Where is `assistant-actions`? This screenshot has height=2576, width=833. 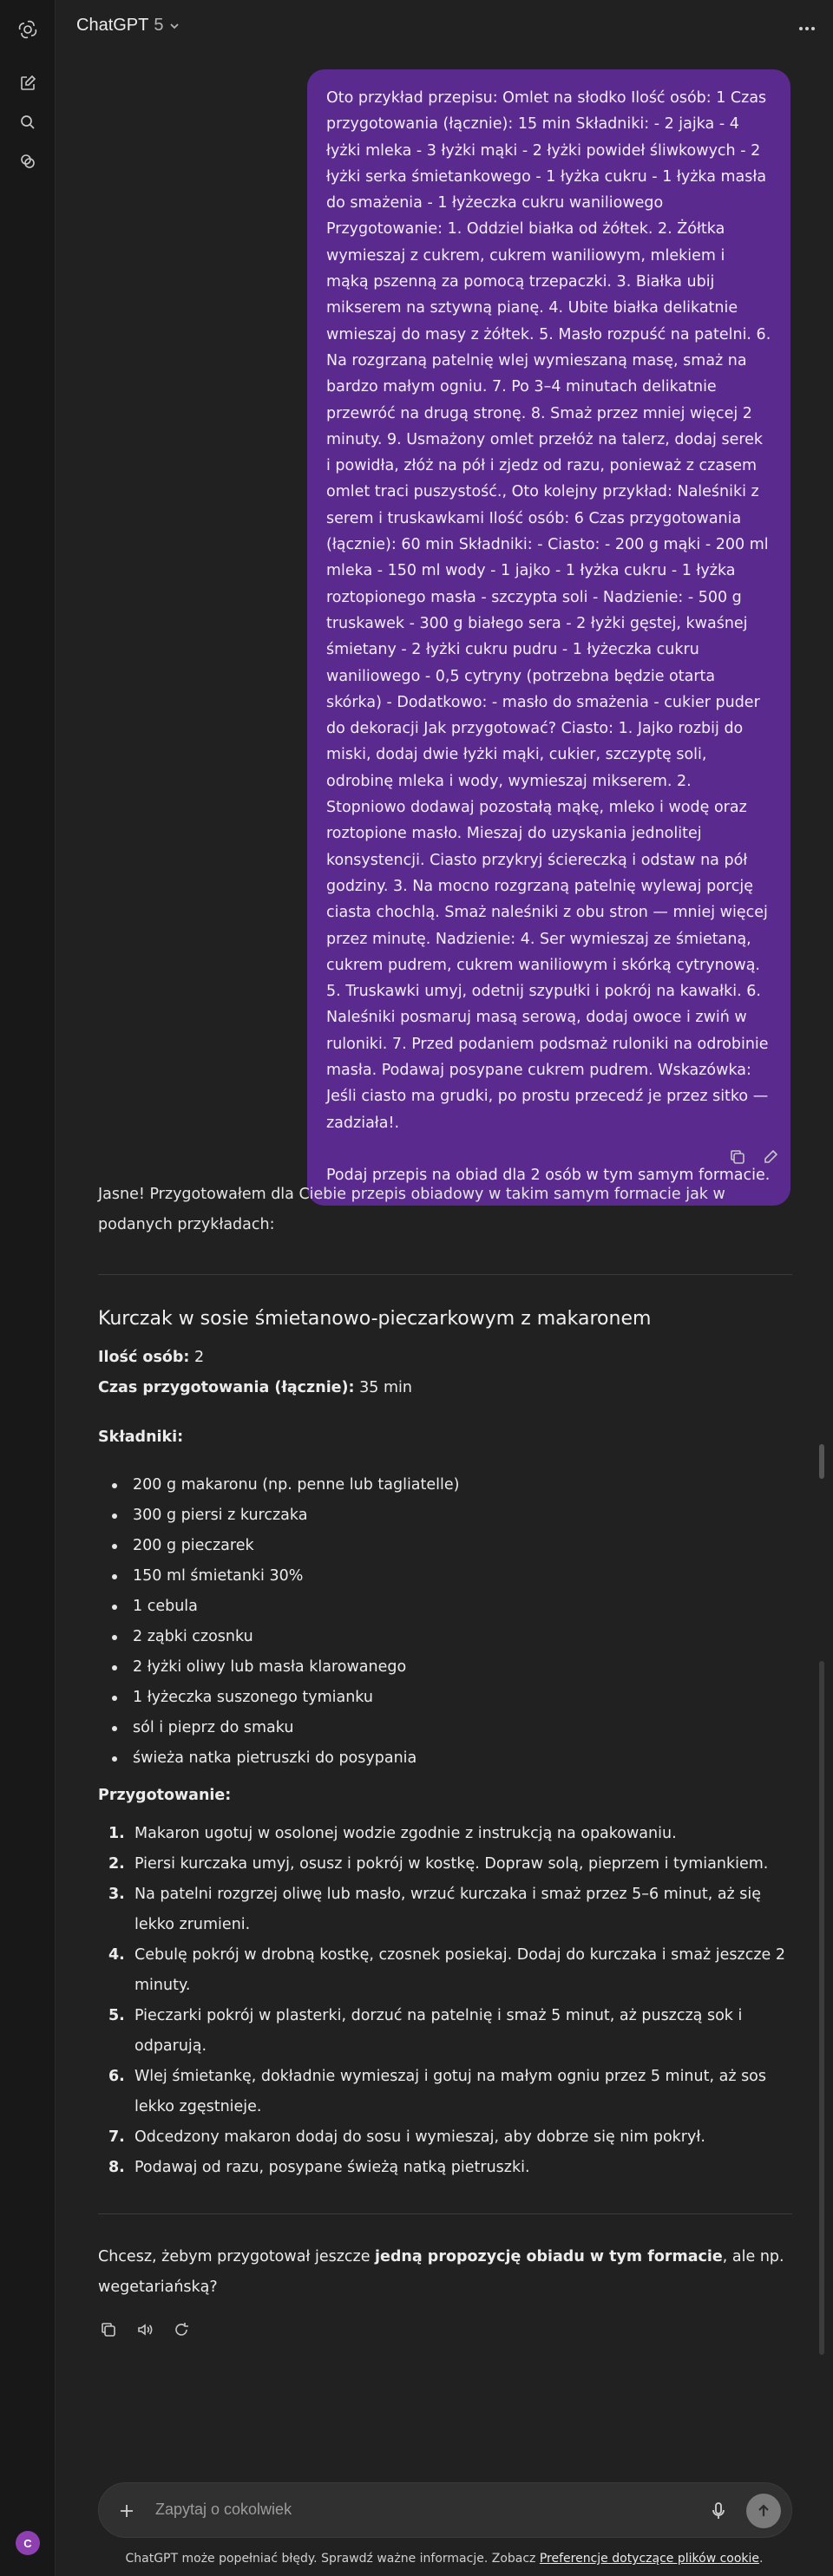
assistant-actions is located at coordinates (145, 2329).